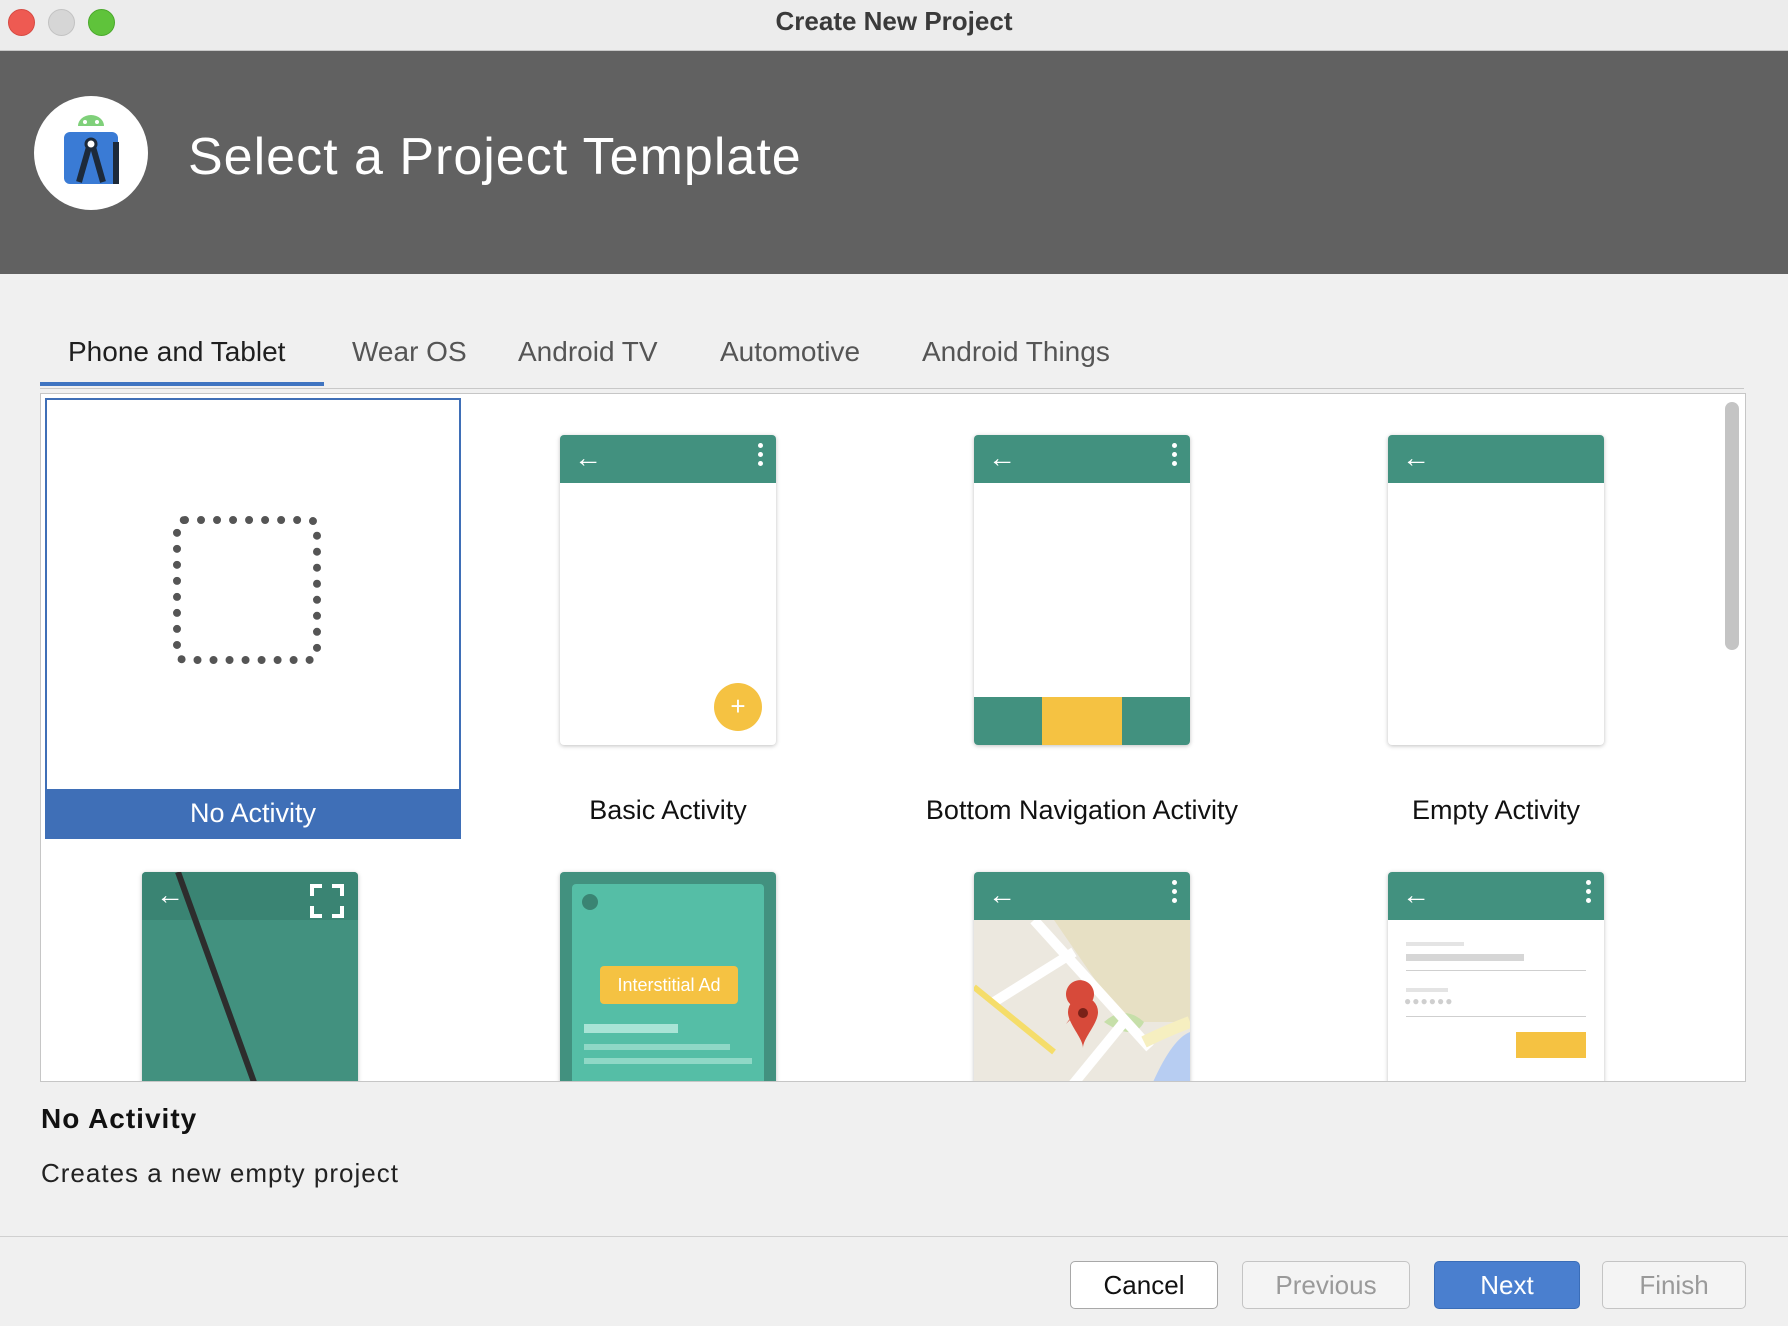  What do you see at coordinates (1326, 1285) in the screenshot?
I see `previous-button: Previous` at bounding box center [1326, 1285].